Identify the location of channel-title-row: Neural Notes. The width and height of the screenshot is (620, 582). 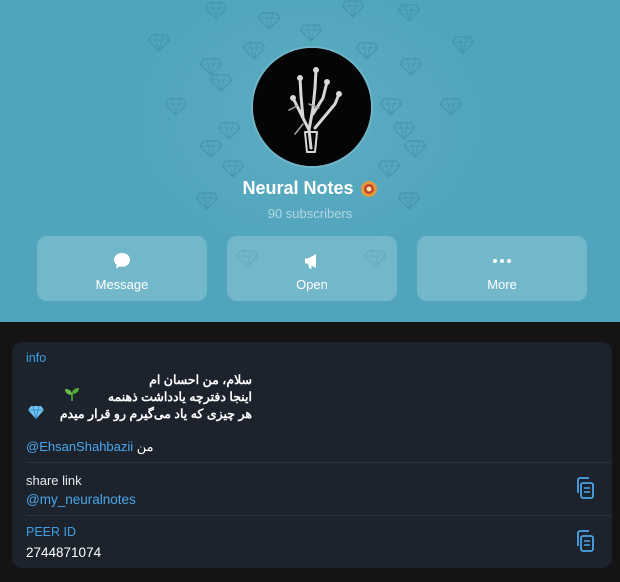
(310, 188).